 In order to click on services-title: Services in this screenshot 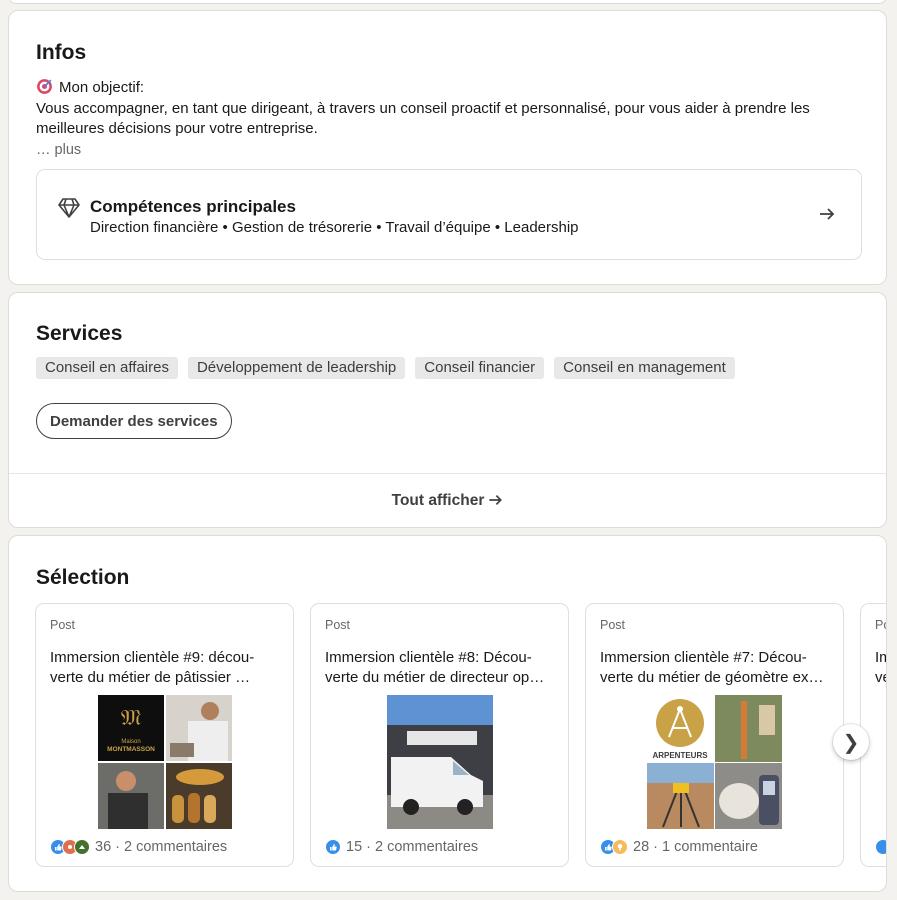, I will do `click(79, 333)`.